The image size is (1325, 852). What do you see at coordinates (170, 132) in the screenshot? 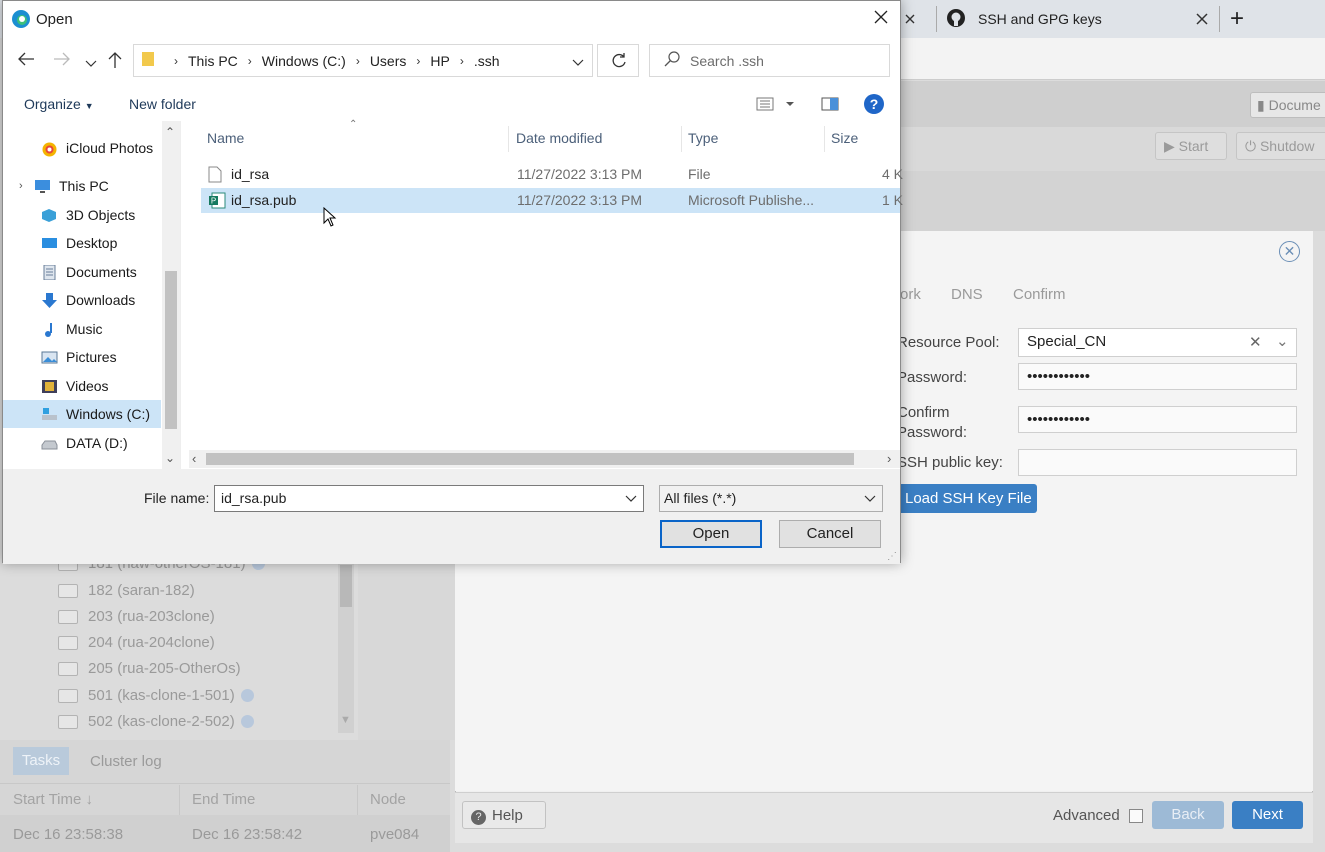
I see `scroll-up-icon: ⌃` at bounding box center [170, 132].